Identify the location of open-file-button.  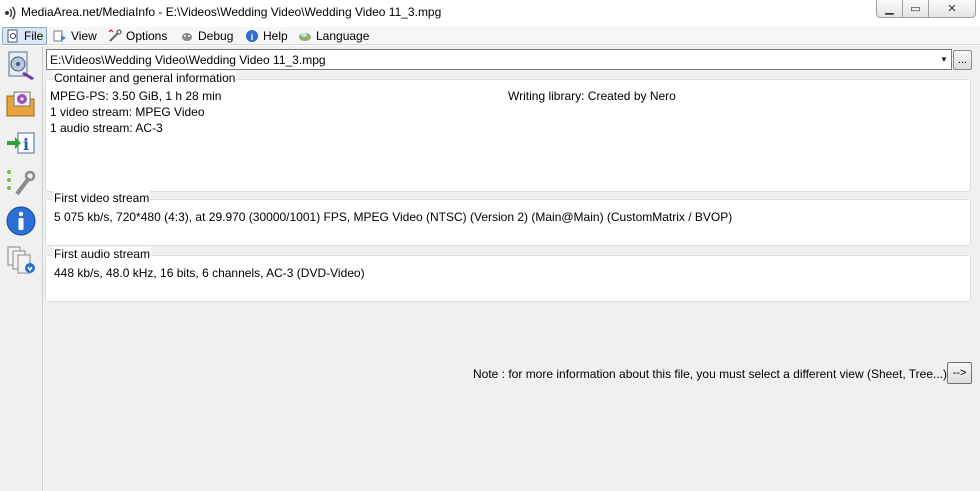
(21, 66).